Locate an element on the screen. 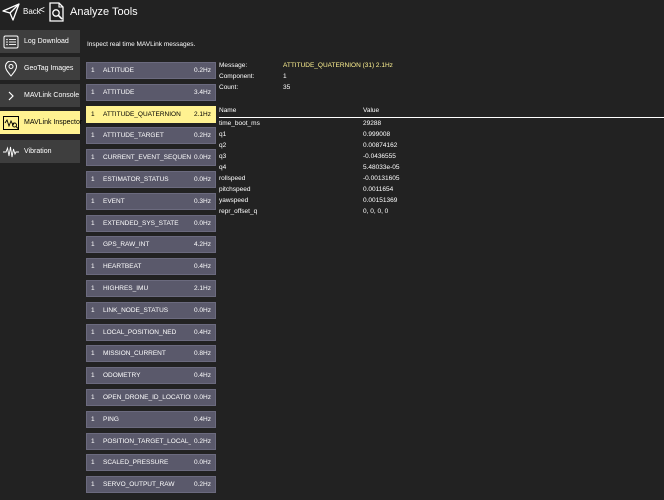 The height and width of the screenshot is (500, 664). message-row: 1 MISSION_CURRENT 0.8Hz is located at coordinates (151, 354).